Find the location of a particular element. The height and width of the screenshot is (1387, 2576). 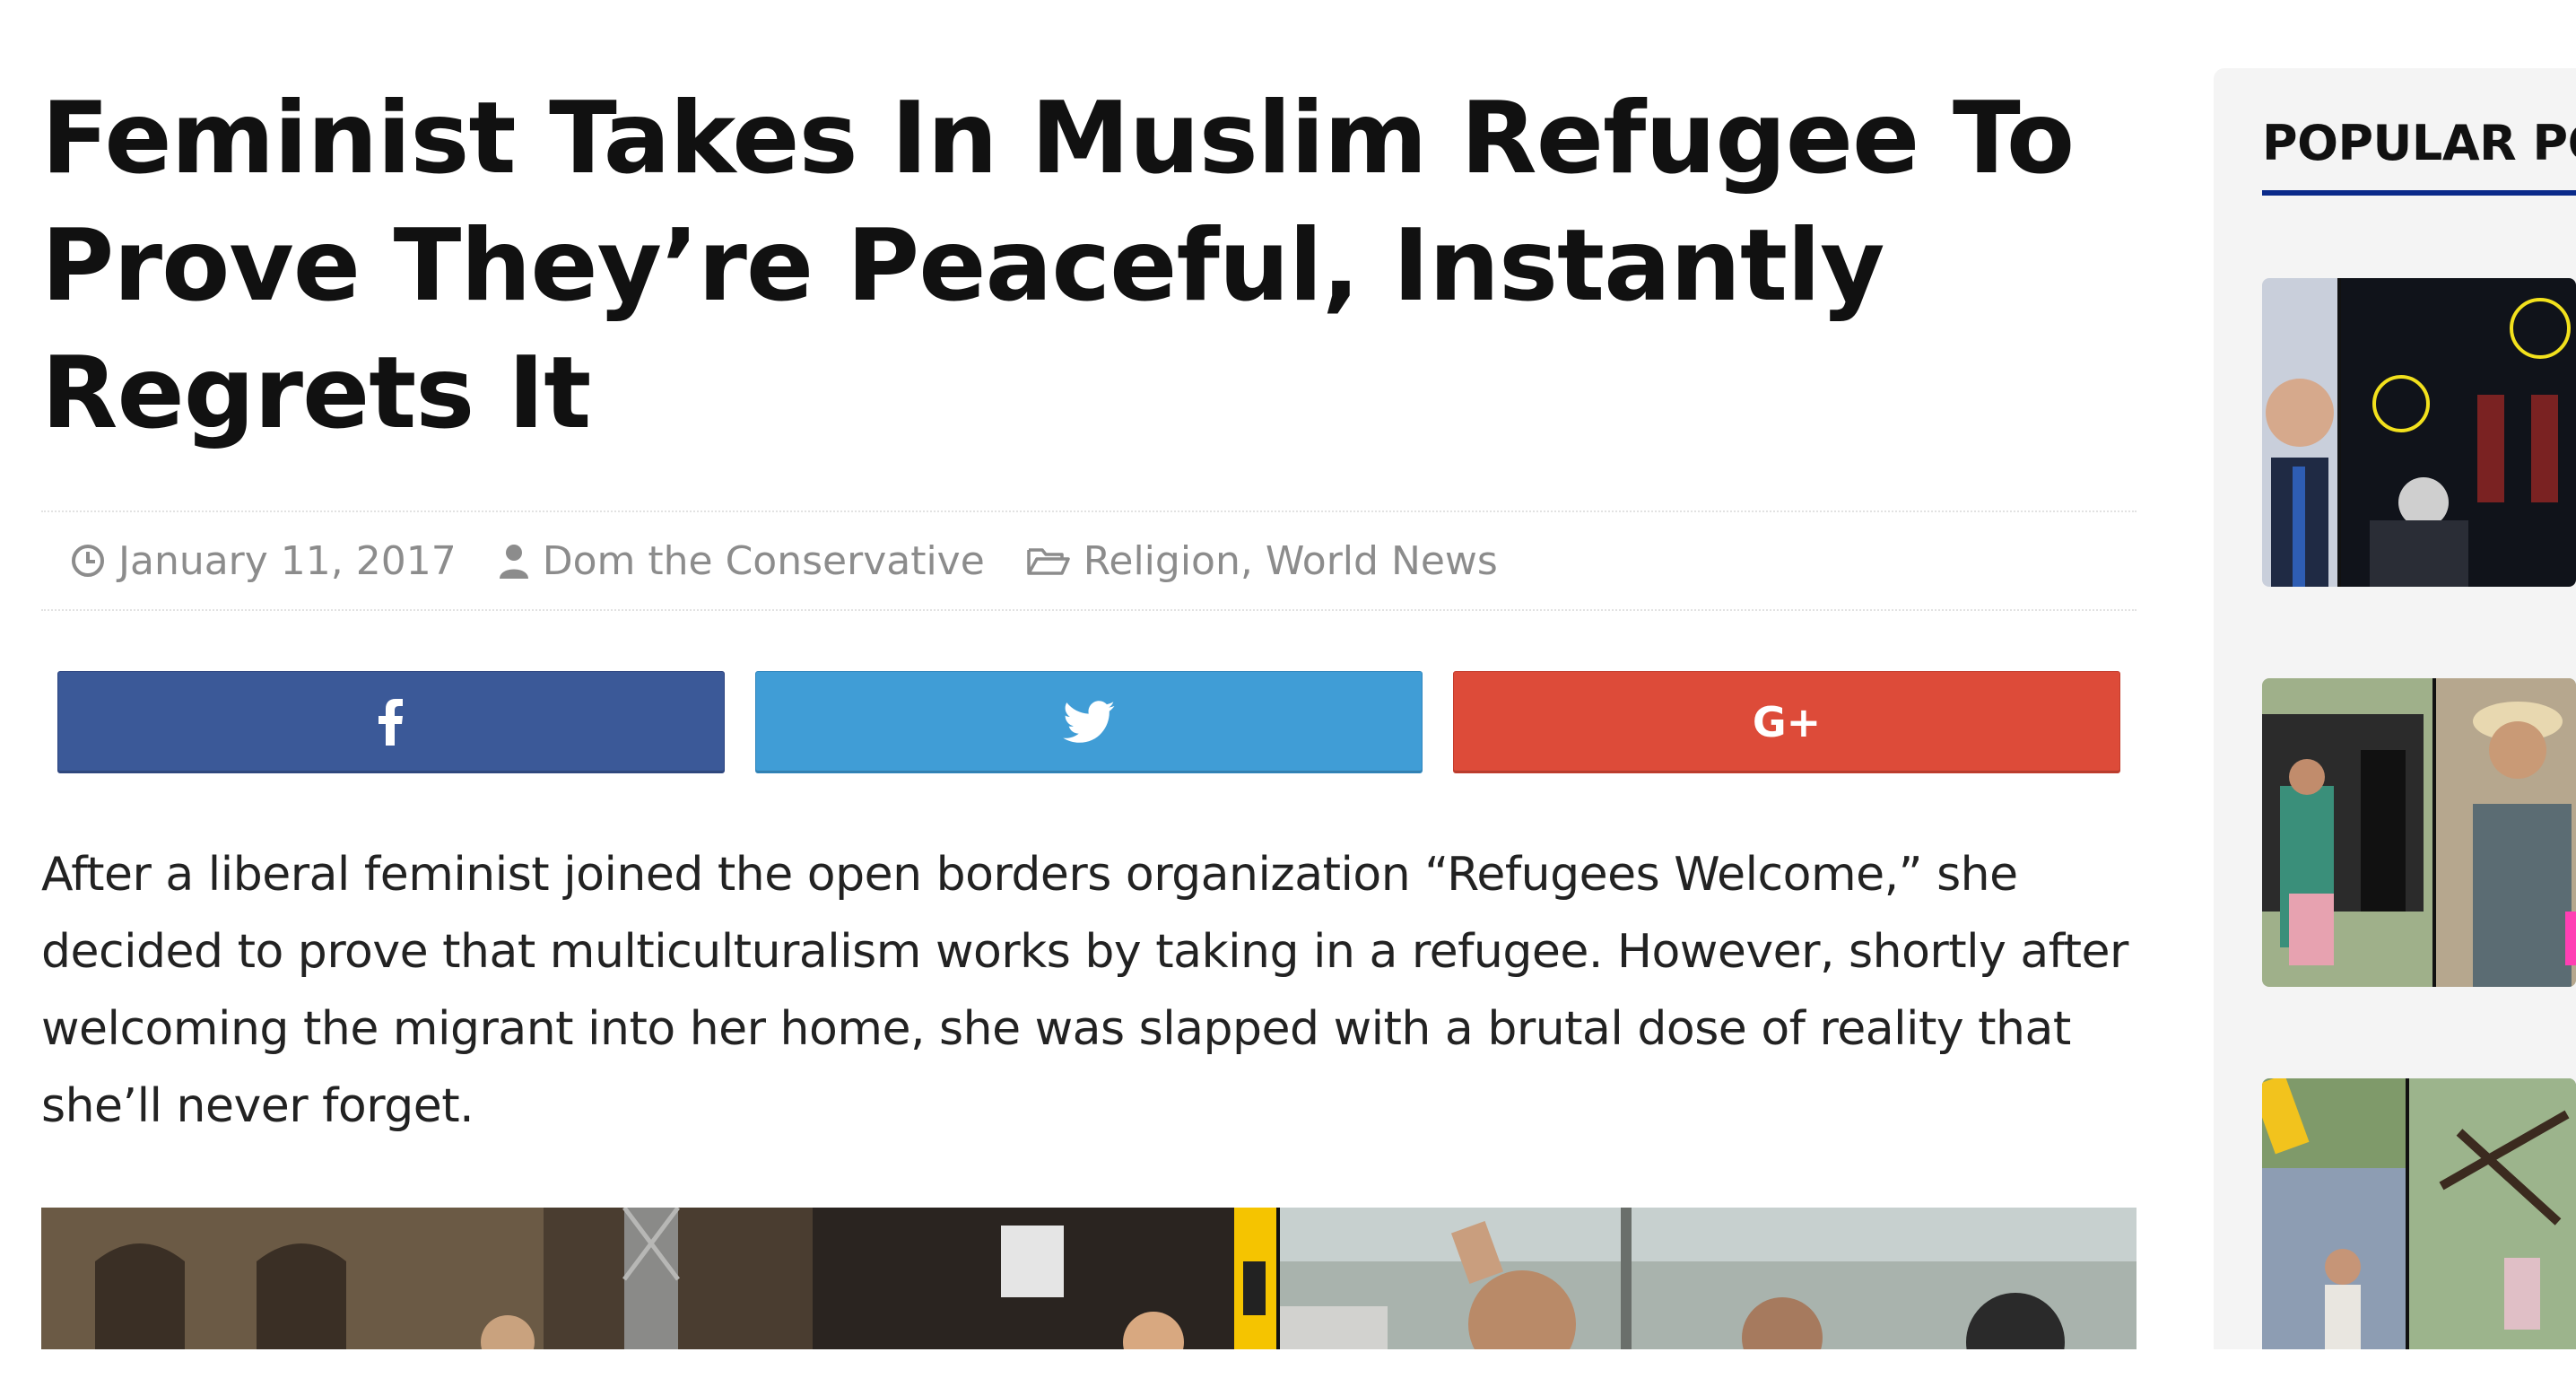

category-link-religion: Religion is located at coordinates (1161, 561).